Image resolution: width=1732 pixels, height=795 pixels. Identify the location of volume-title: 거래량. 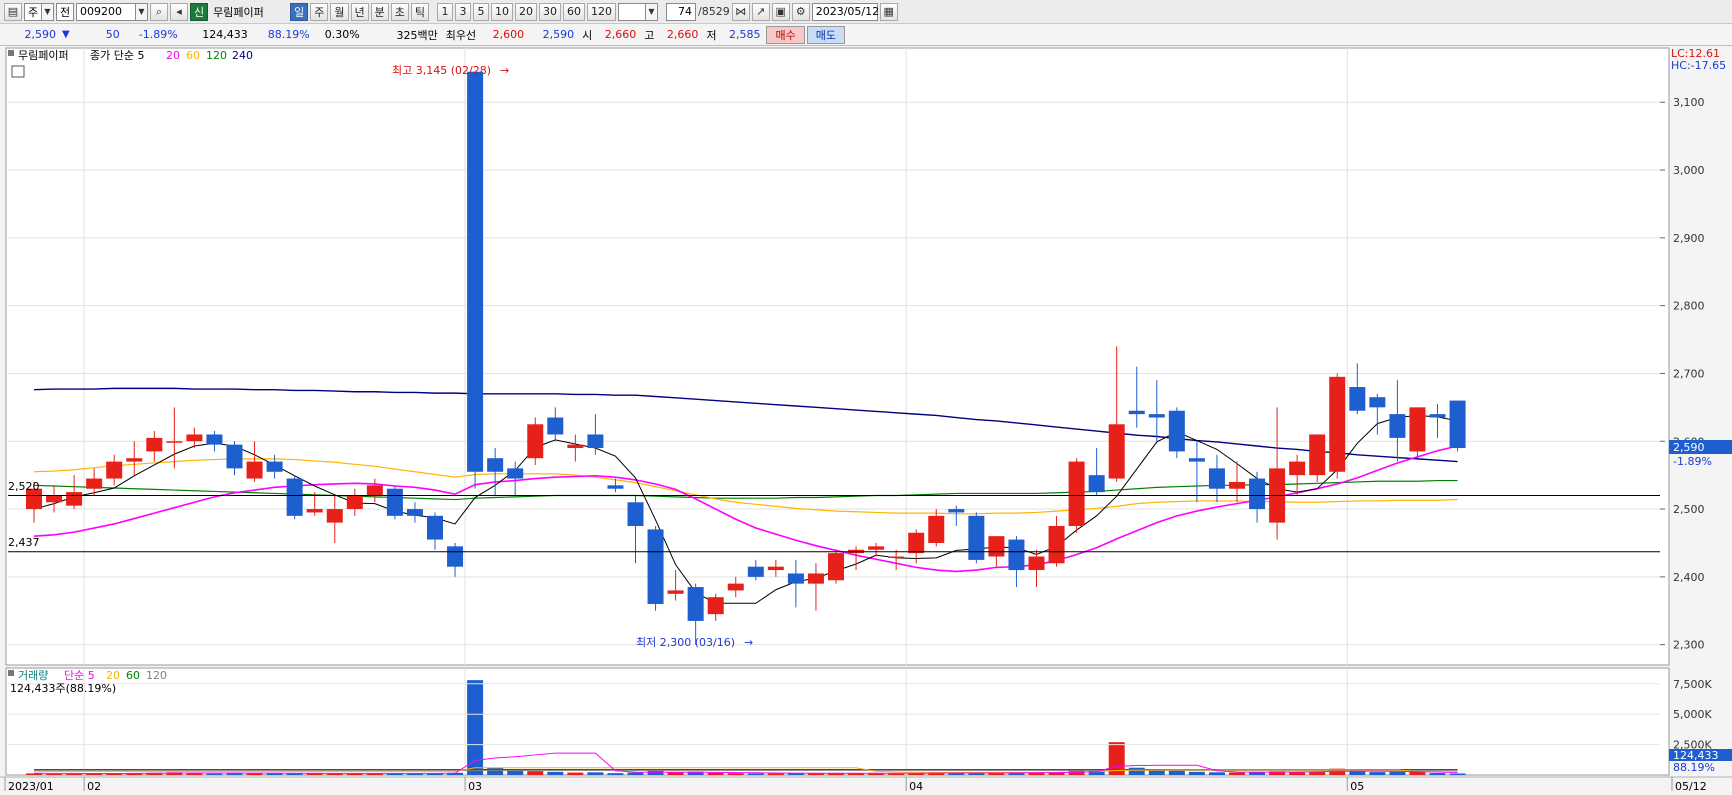
(33, 675).